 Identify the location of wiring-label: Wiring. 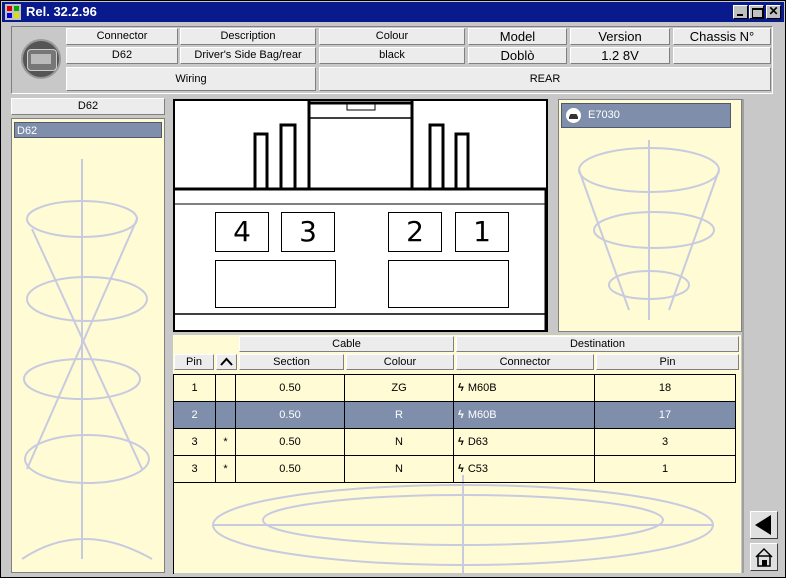
(191, 79).